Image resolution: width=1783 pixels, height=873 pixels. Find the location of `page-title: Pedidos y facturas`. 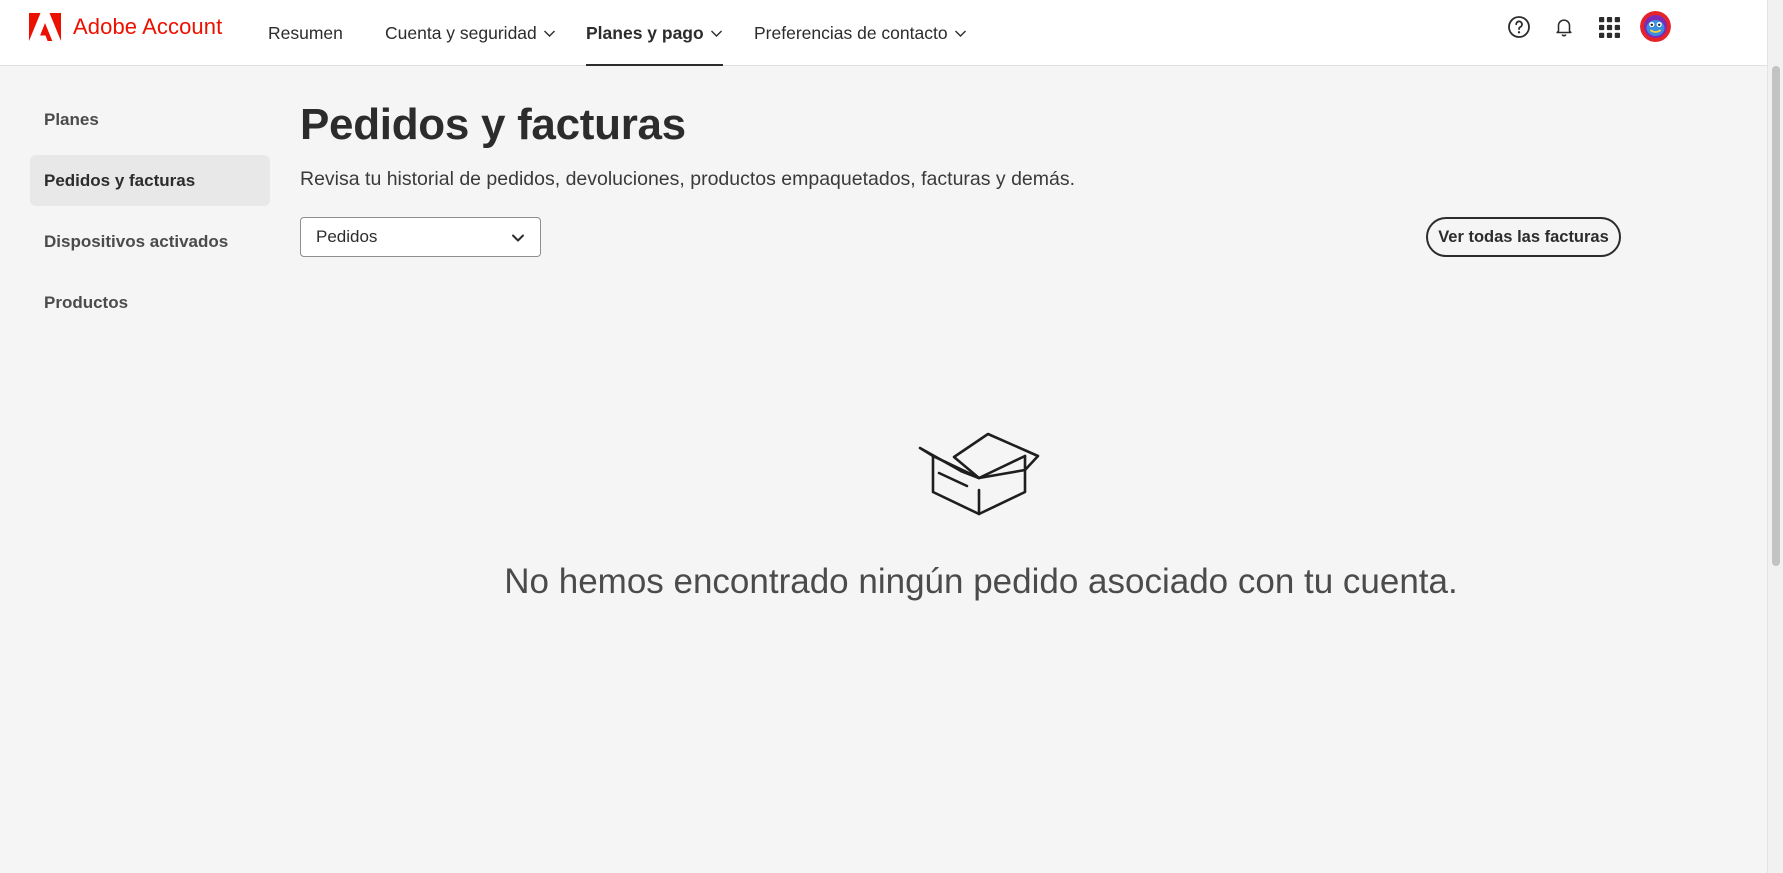

page-title: Pedidos y facturas is located at coordinates (493, 124).